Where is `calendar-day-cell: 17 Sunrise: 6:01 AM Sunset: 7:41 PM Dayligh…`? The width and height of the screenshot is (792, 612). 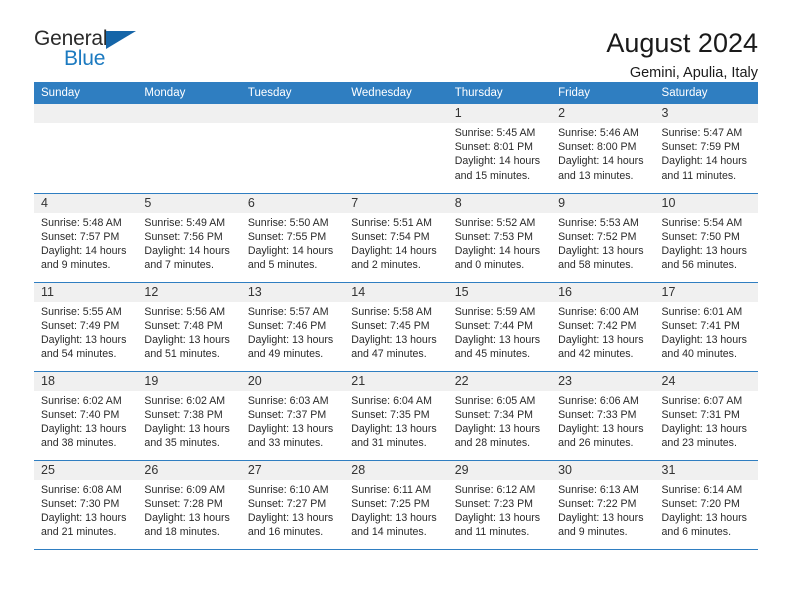 calendar-day-cell: 17 Sunrise: 6:01 AM Sunset: 7:41 PM Dayligh… is located at coordinates (706, 327).